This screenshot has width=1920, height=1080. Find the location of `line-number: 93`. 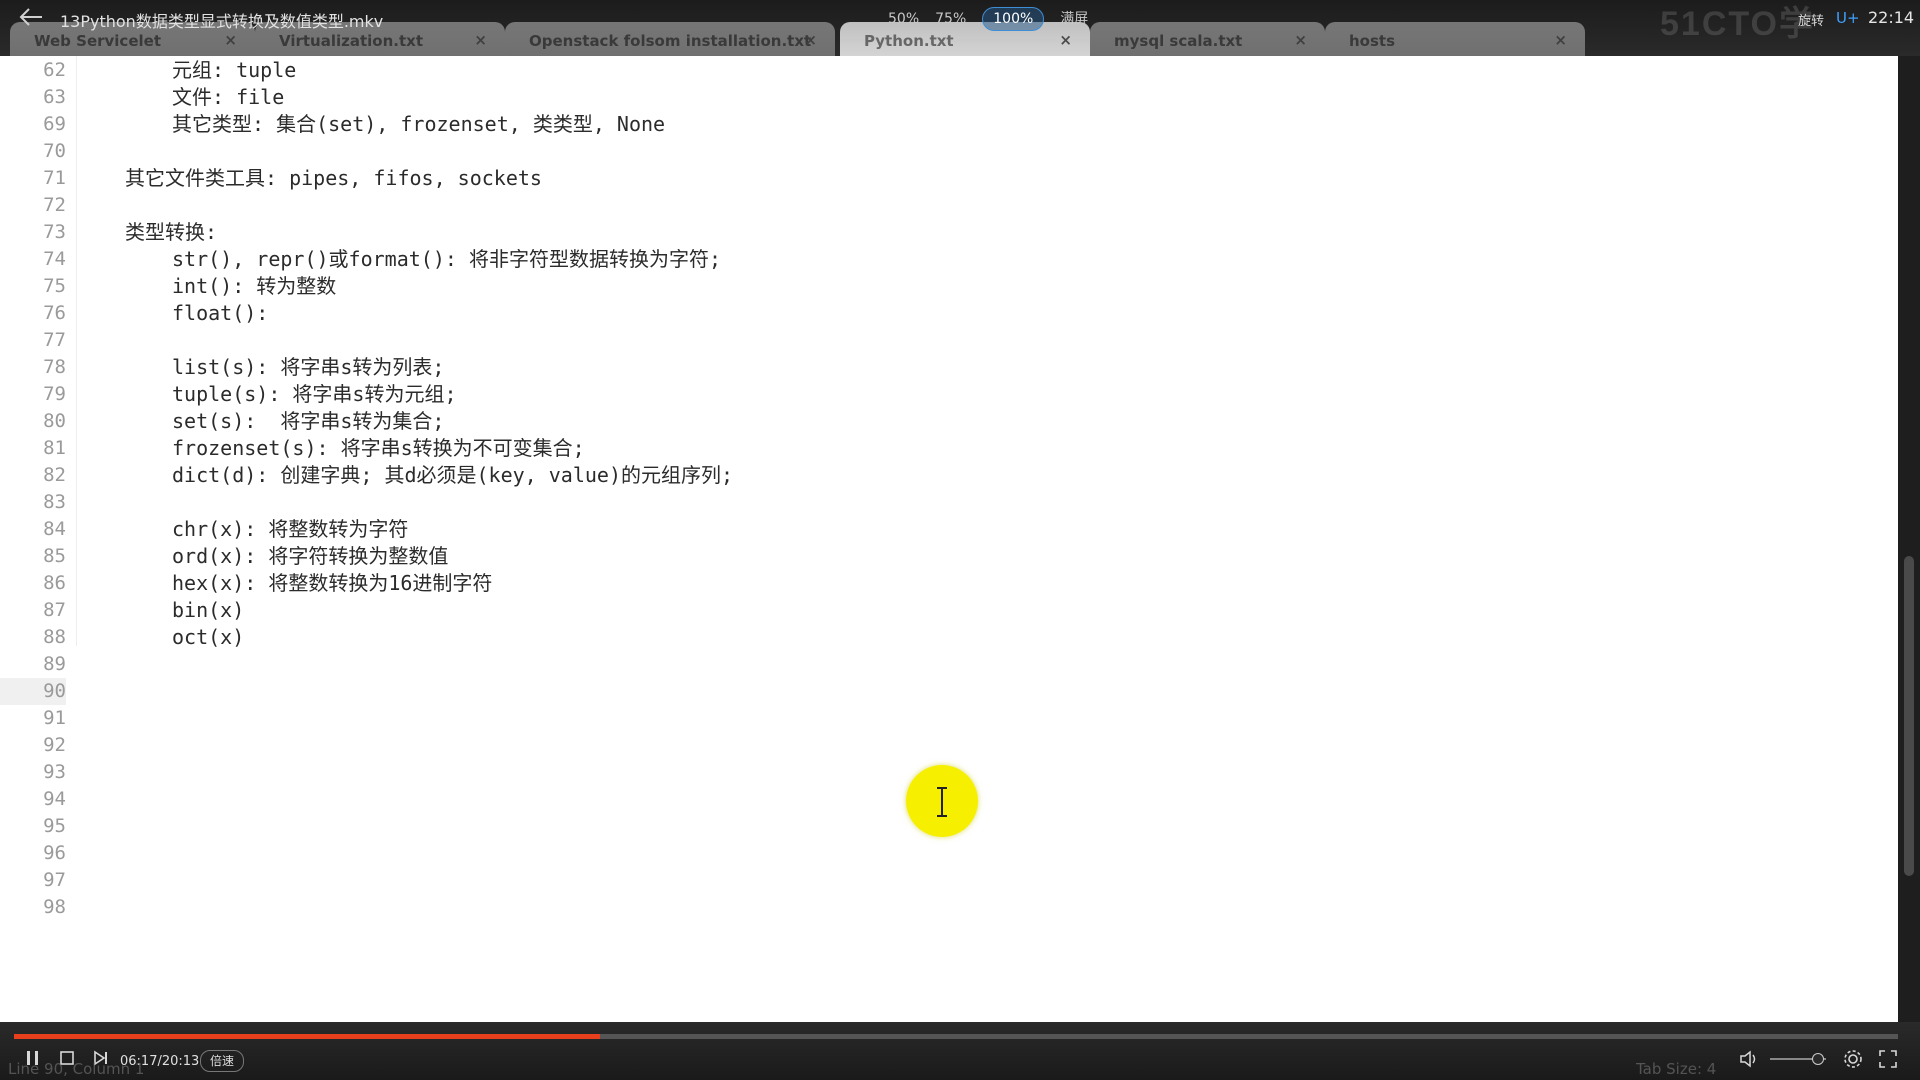

line-number: 93 is located at coordinates (54, 772).